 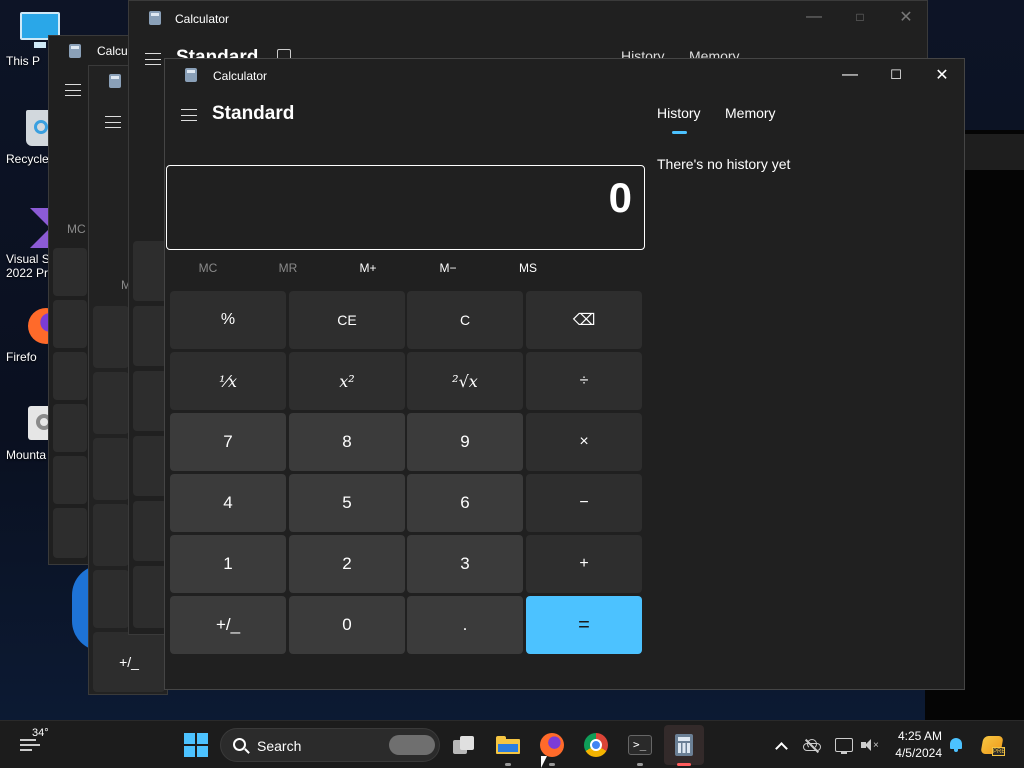 What do you see at coordinates (347, 625) in the screenshot?
I see `digit-0-key: 0` at bounding box center [347, 625].